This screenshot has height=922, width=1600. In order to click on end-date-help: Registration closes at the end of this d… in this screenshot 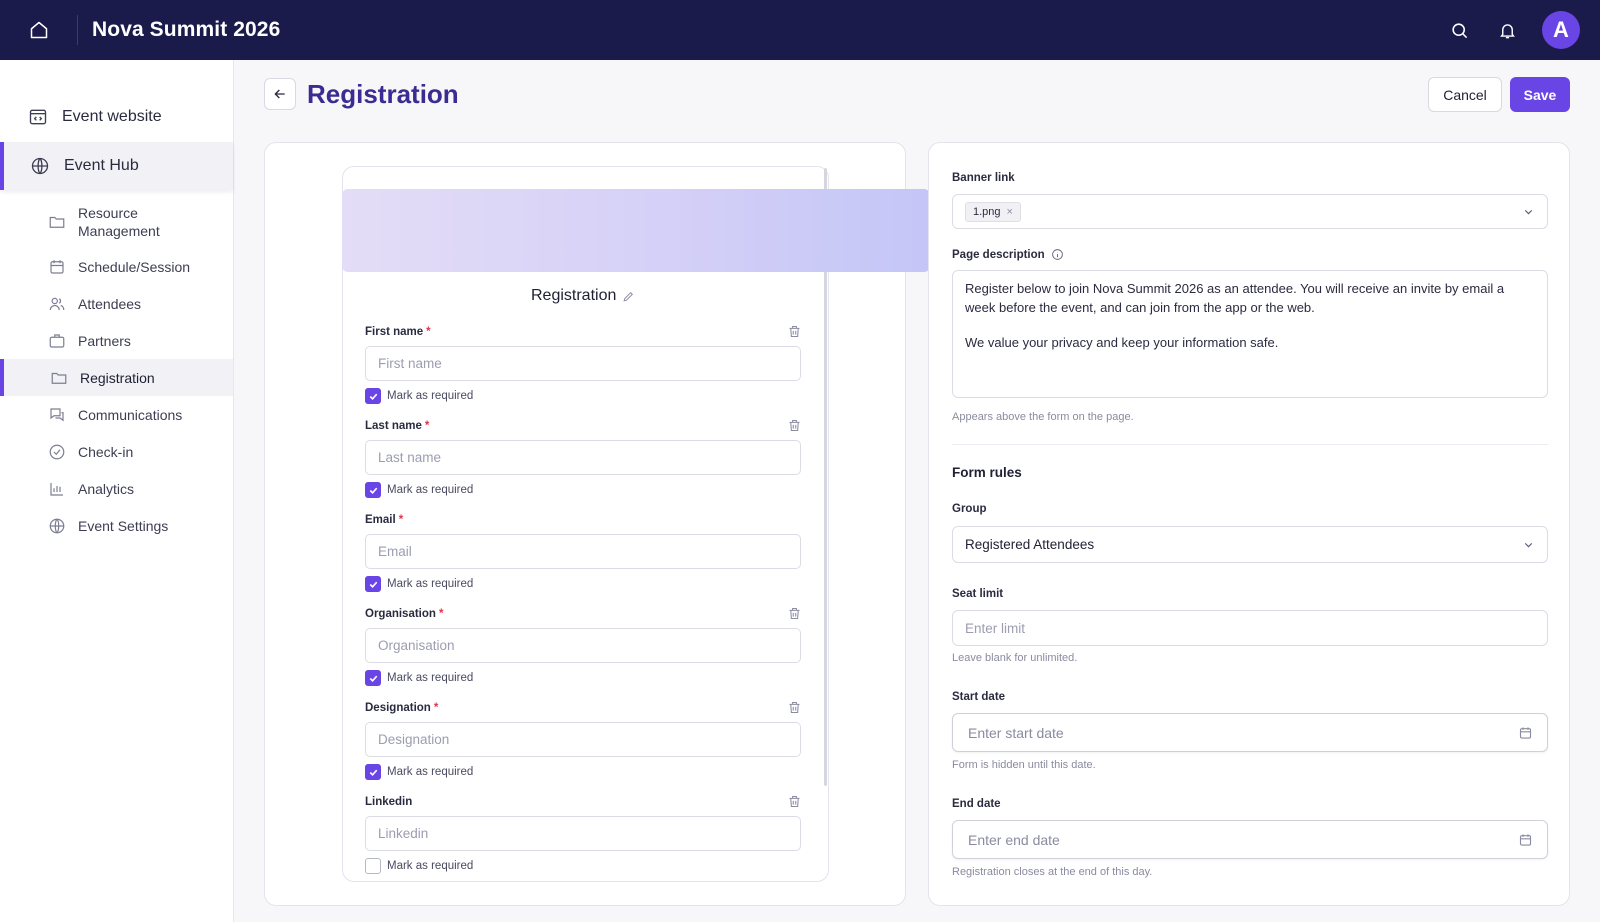, I will do `click(1052, 872)`.